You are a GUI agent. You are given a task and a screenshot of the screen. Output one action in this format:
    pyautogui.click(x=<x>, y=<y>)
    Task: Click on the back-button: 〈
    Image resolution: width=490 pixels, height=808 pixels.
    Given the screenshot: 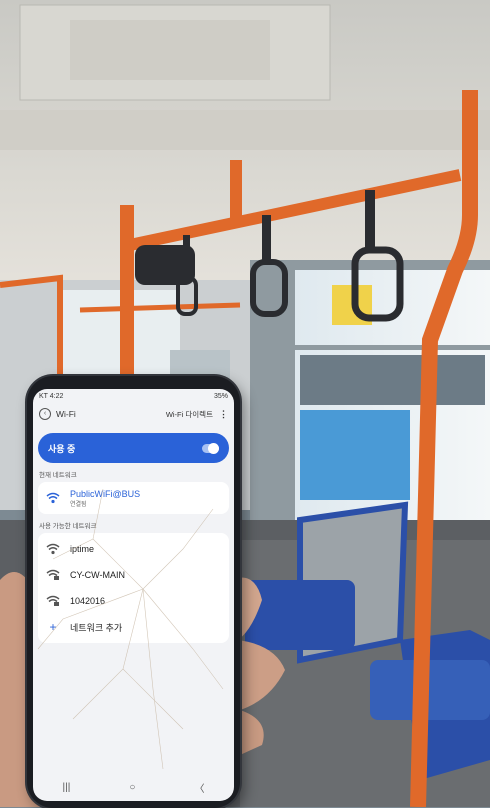 What is the action you would take?
    pyautogui.click(x=199, y=787)
    